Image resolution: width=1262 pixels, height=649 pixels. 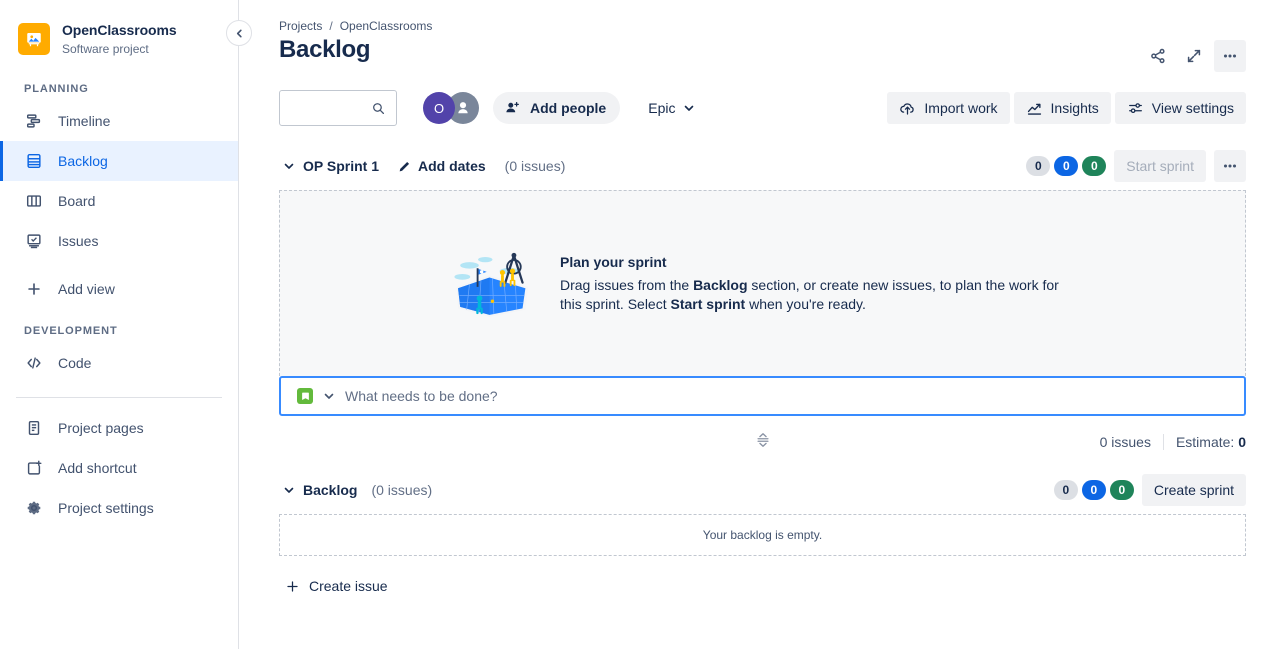 What do you see at coordinates (379, 108) in the screenshot?
I see `search-icon` at bounding box center [379, 108].